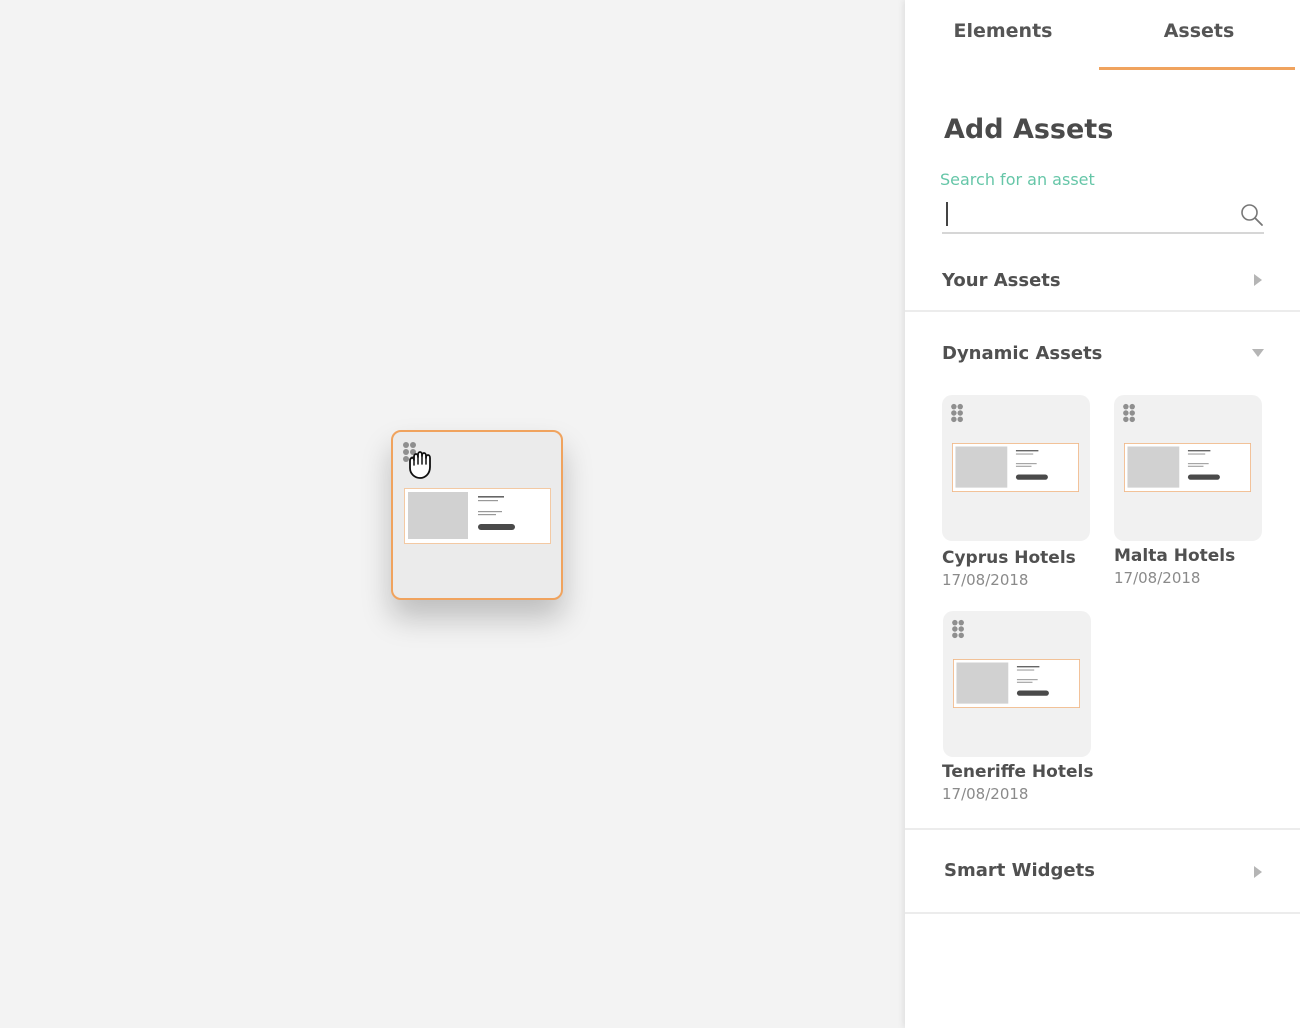  What do you see at coordinates (1252, 215) in the screenshot?
I see `search-icon` at bounding box center [1252, 215].